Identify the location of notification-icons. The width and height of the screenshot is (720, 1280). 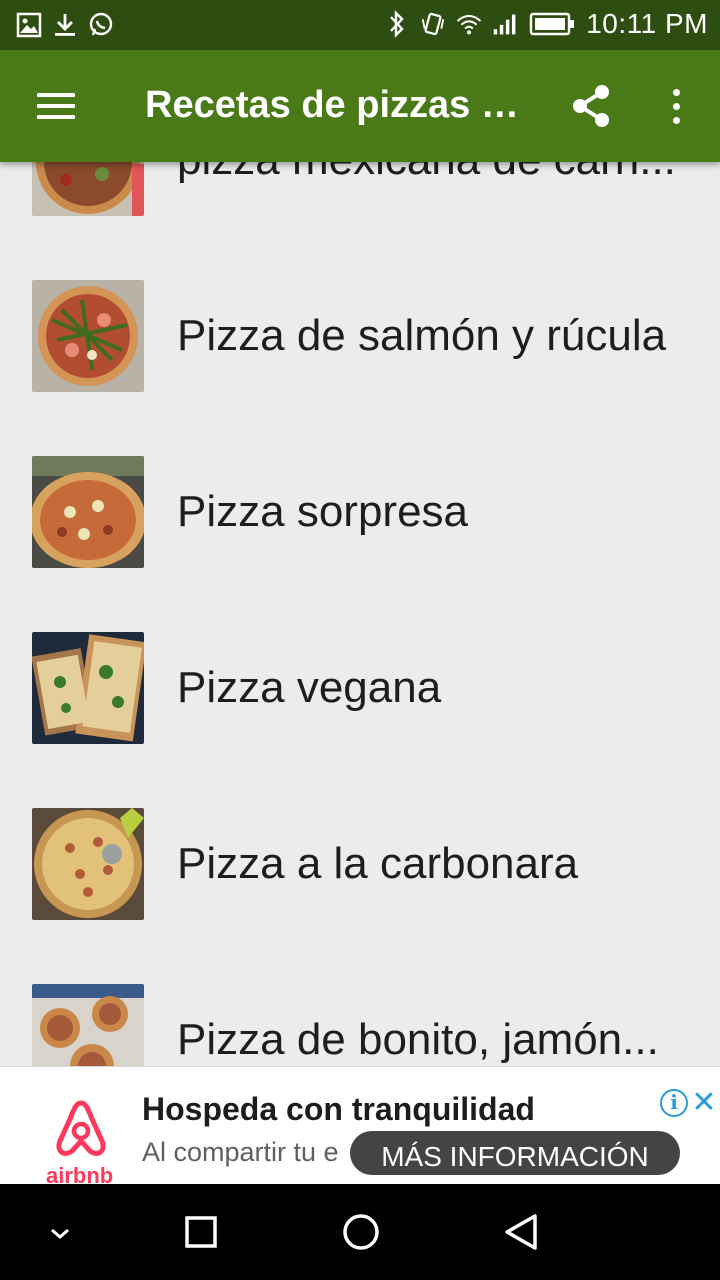
(65, 25).